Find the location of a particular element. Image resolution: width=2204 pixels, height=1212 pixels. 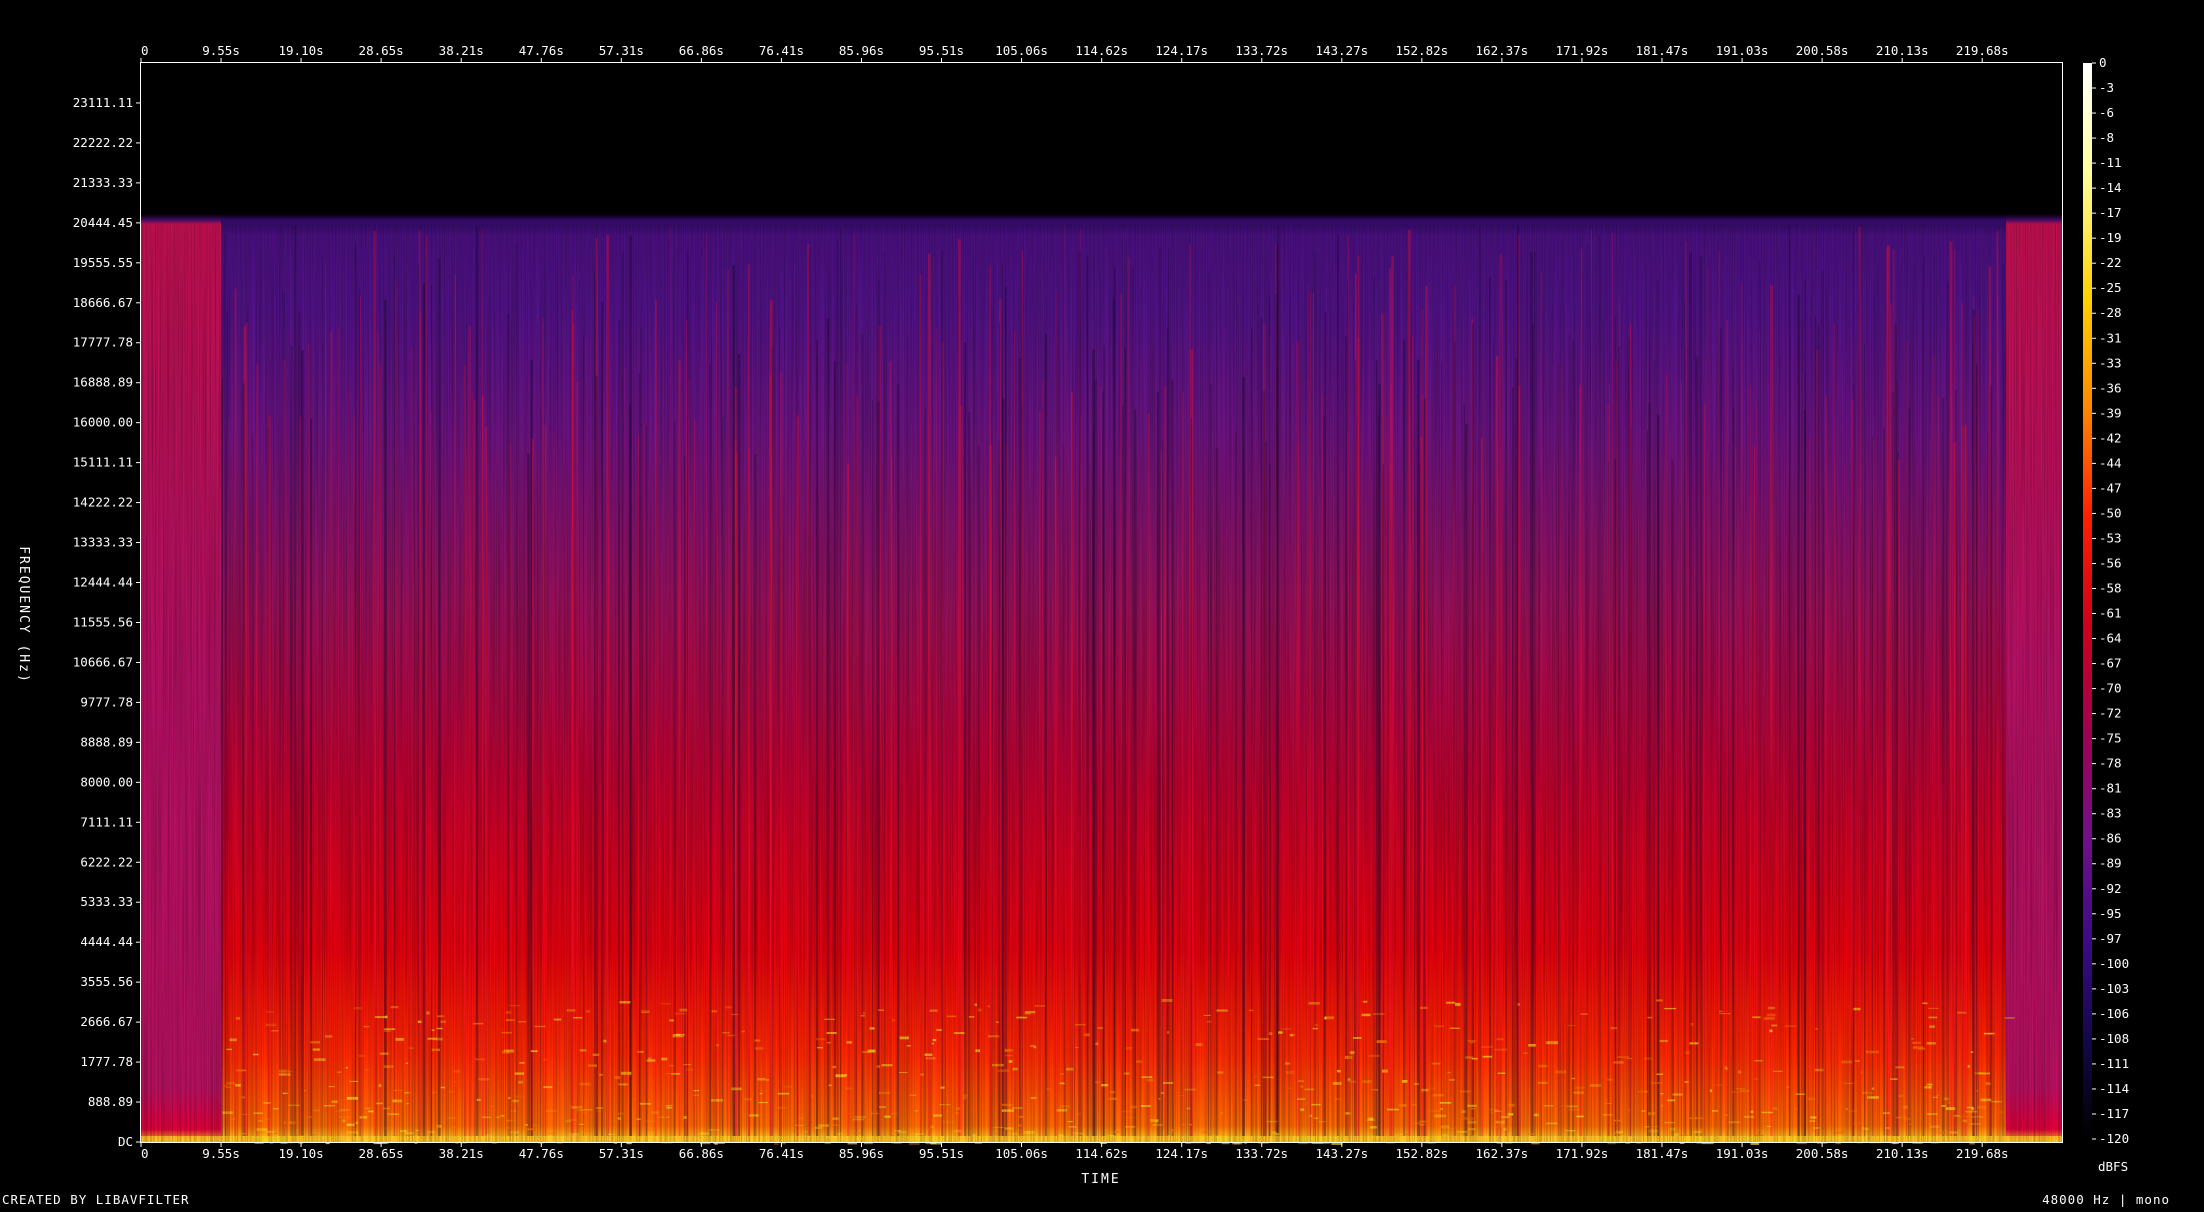

y-tick-label: 18666.67 is located at coordinates (103, 302).